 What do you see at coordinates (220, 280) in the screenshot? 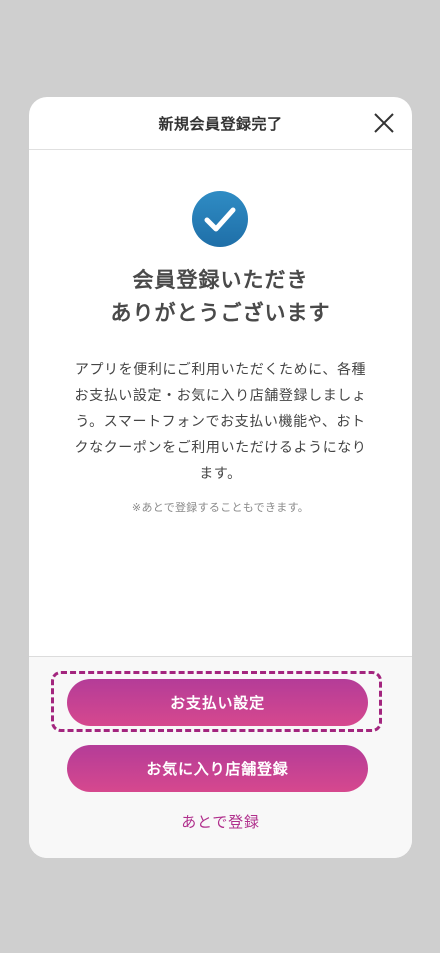
I see `heading-line-1: 会員登録いただき` at bounding box center [220, 280].